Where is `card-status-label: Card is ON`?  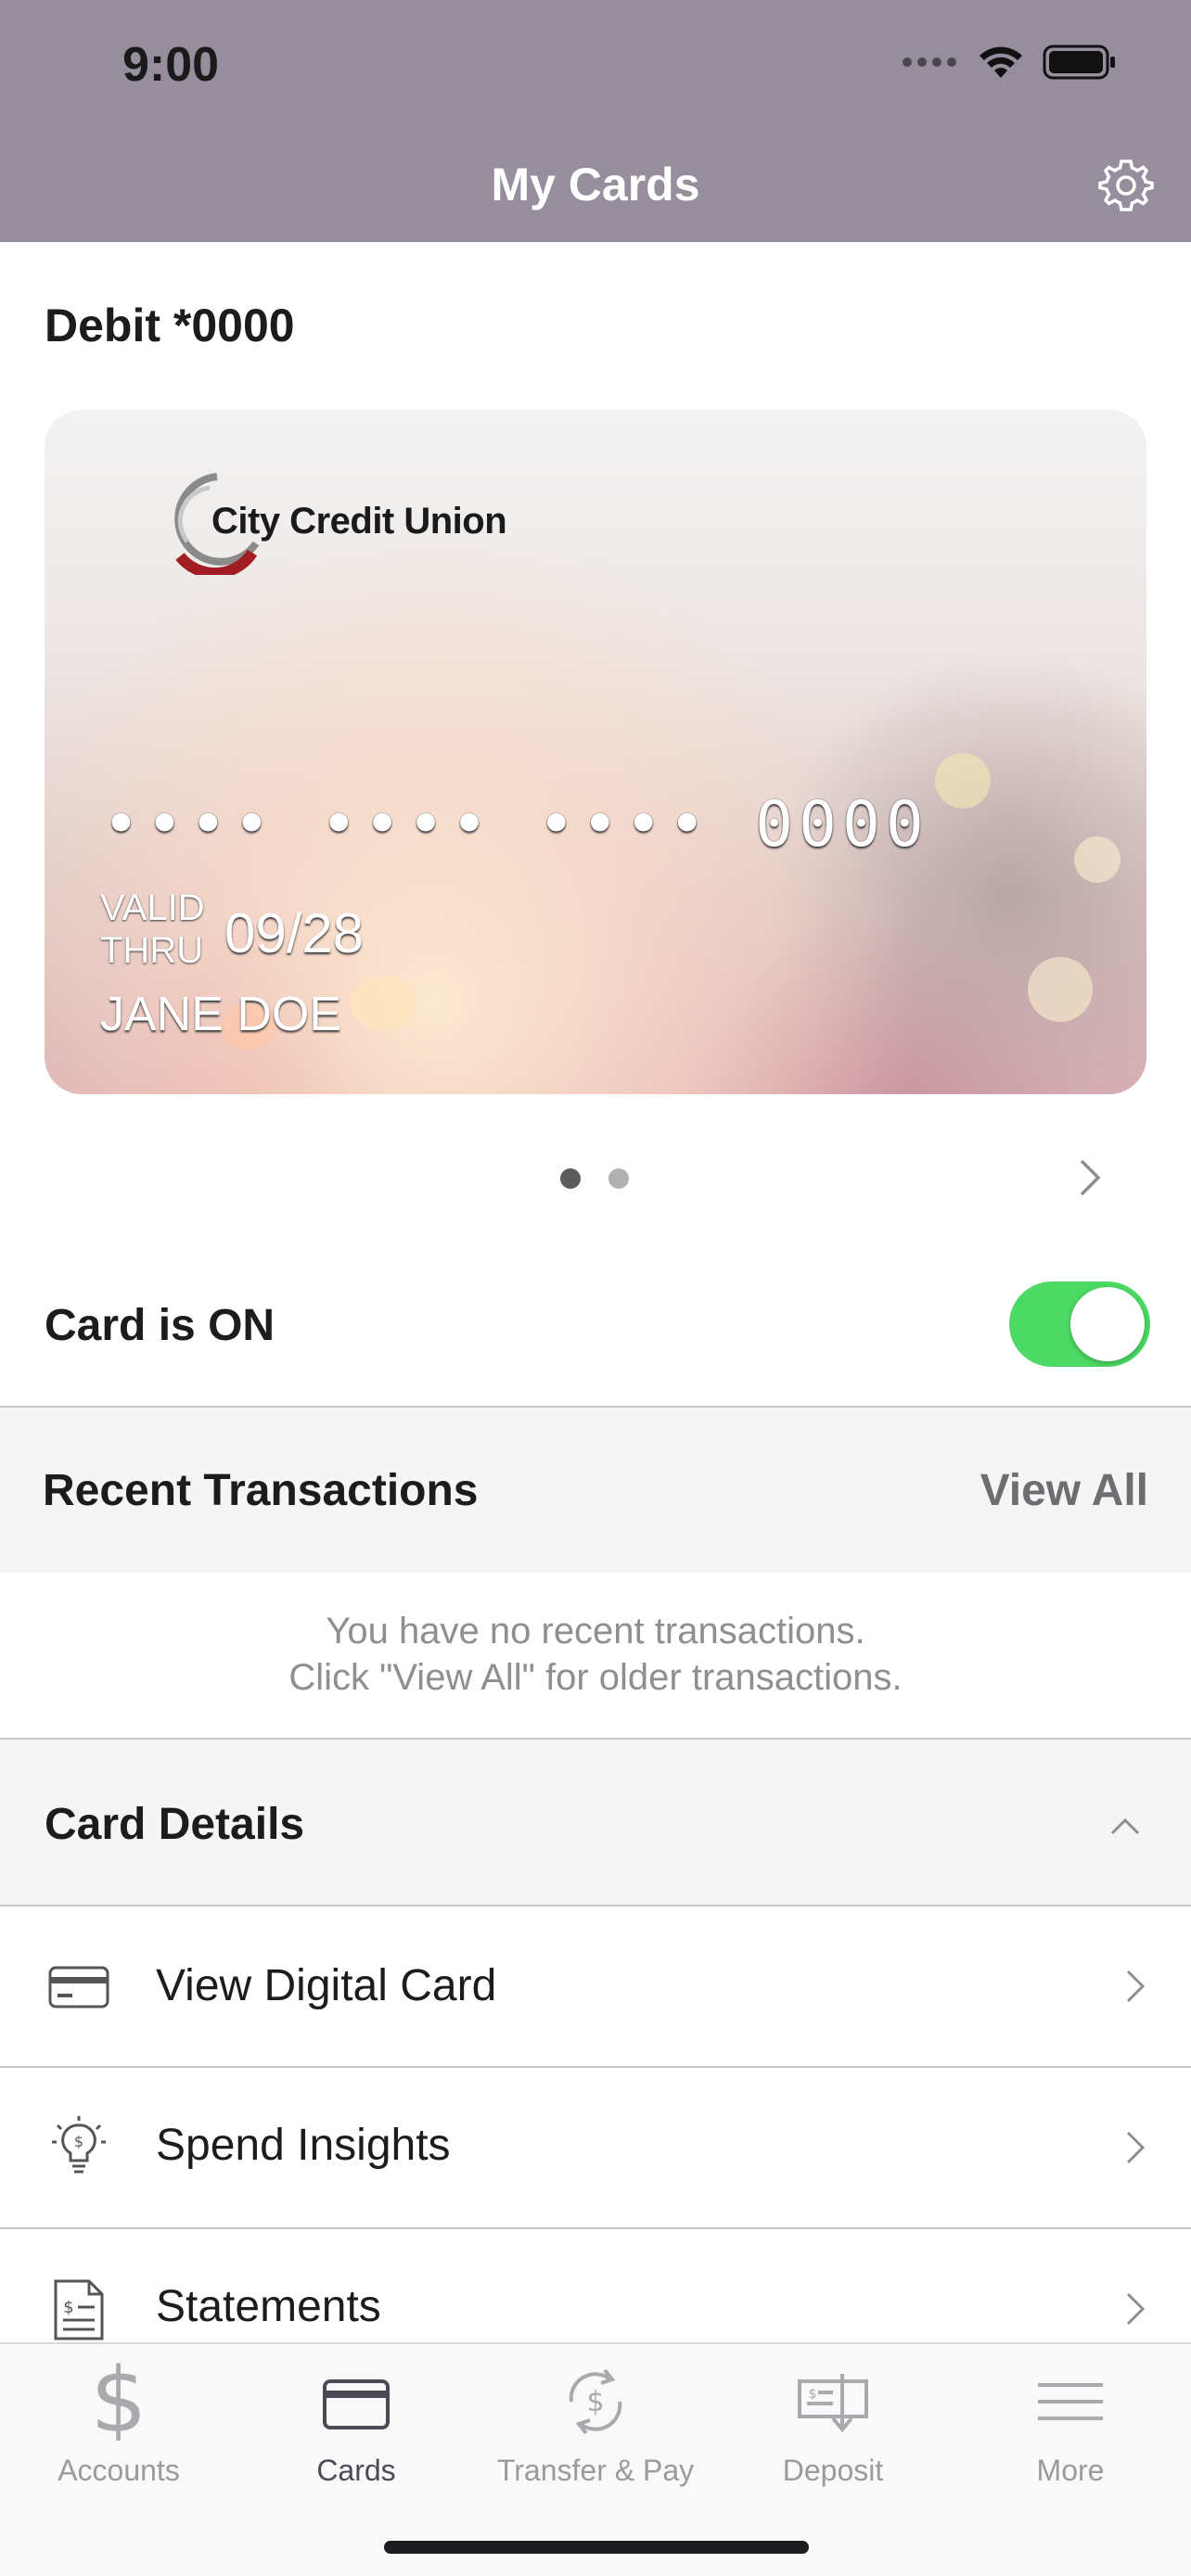 card-status-label: Card is ON is located at coordinates (160, 1325).